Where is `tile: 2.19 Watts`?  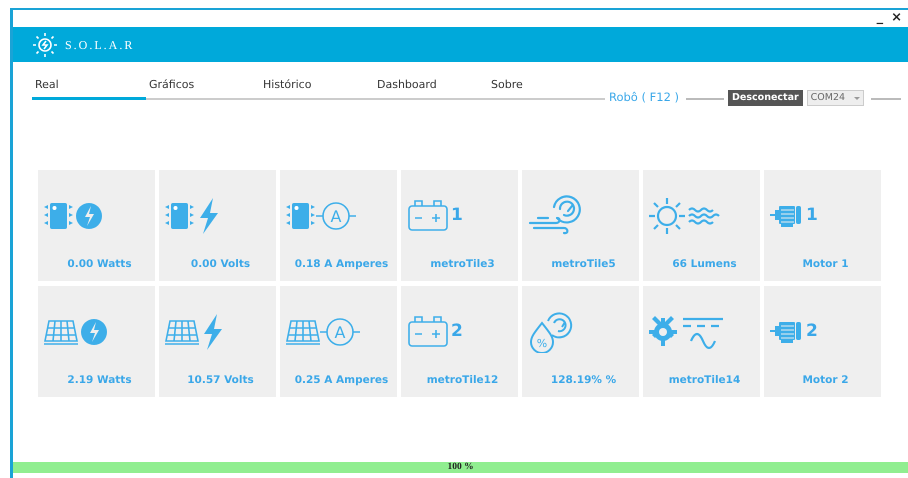 tile: 2.19 Watts is located at coordinates (96, 341).